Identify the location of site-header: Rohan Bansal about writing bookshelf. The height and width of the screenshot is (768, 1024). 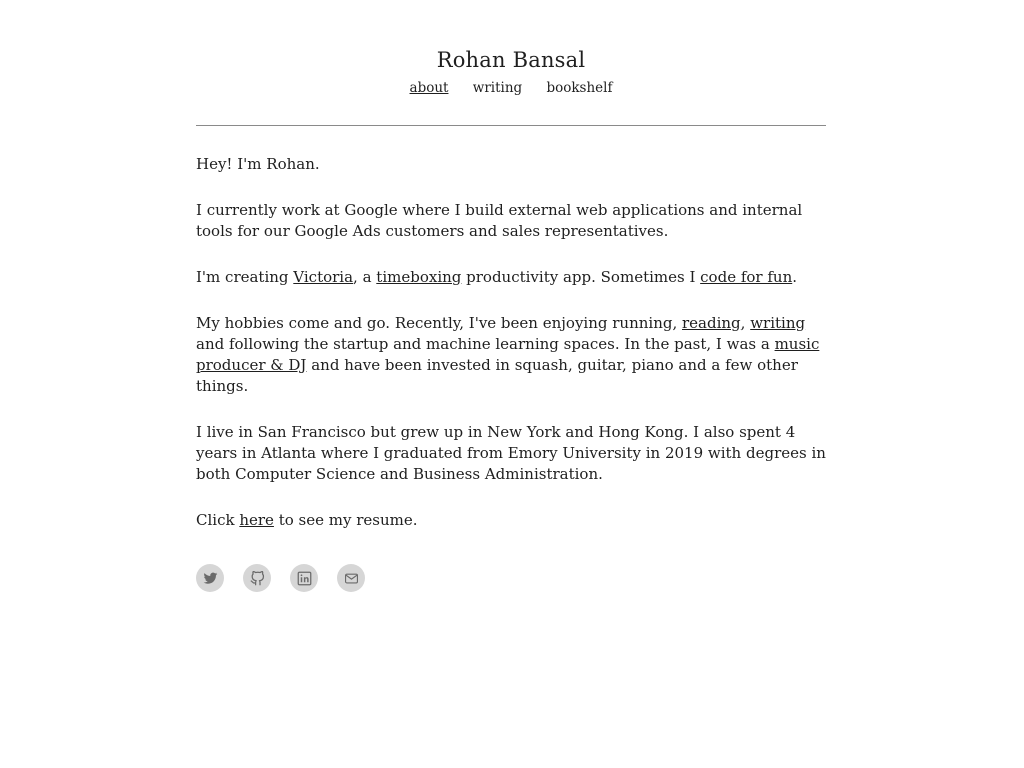
(511, 48).